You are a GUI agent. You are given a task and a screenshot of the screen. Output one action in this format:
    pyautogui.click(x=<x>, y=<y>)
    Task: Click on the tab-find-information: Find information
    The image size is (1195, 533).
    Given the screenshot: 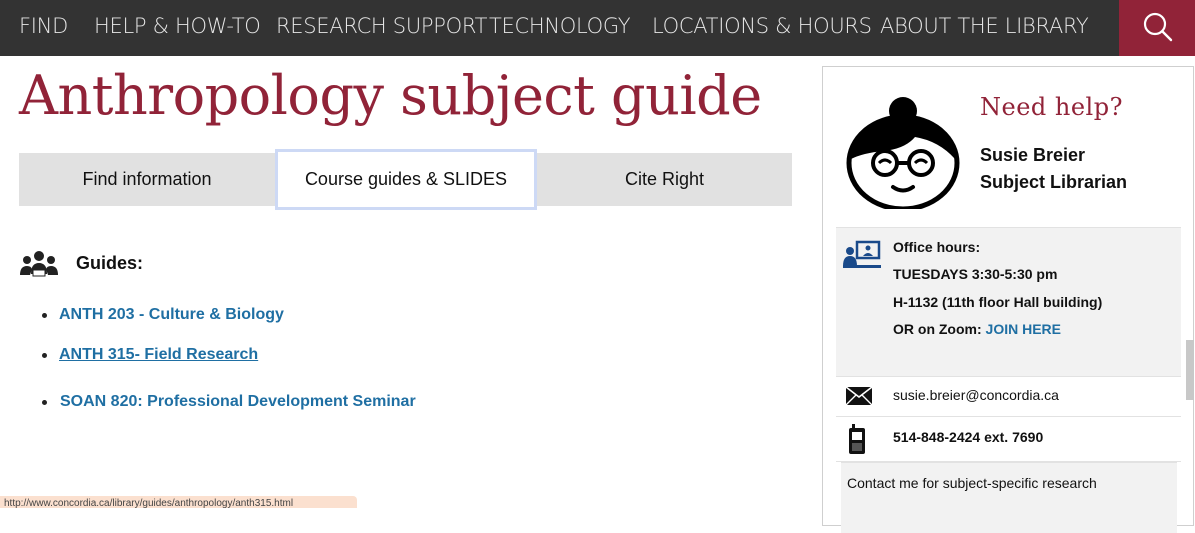 What is the action you would take?
    pyautogui.click(x=147, y=179)
    